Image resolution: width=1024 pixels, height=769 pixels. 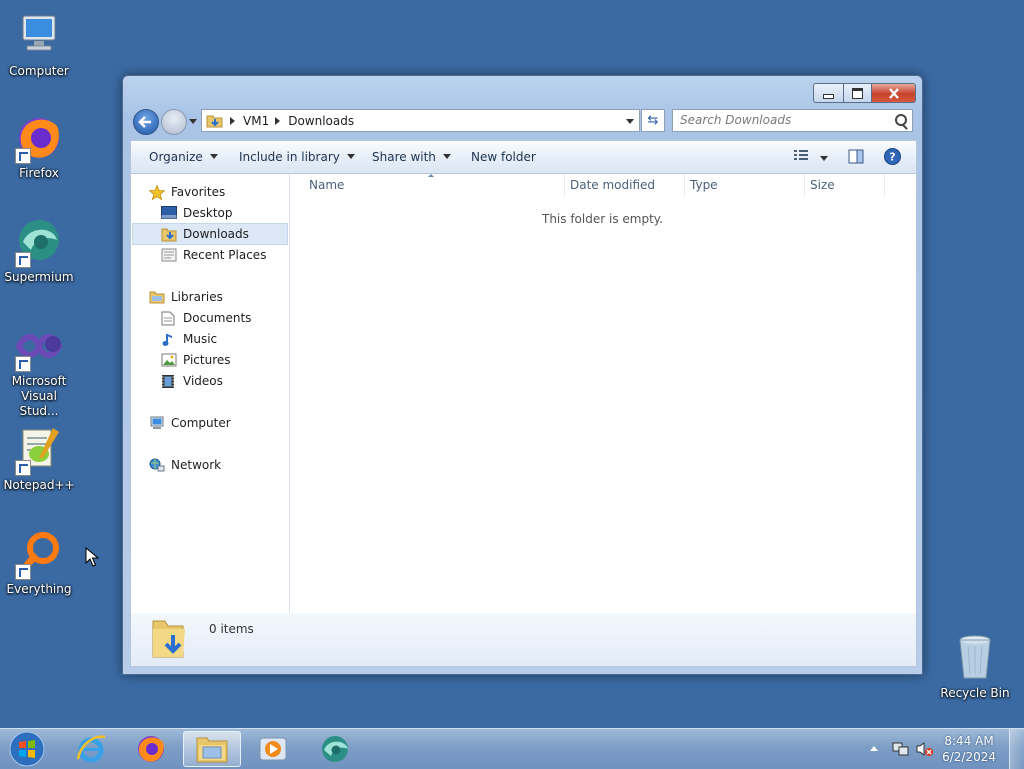 I want to click on folder-icon, so click(x=212, y=750).